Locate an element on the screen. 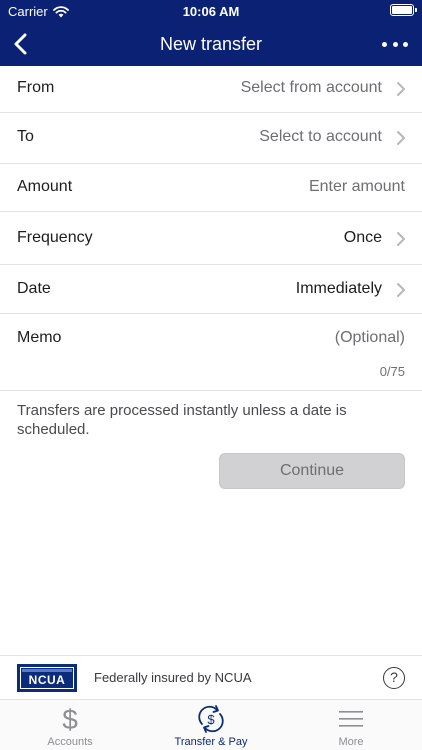  from-label: From is located at coordinates (36, 87).